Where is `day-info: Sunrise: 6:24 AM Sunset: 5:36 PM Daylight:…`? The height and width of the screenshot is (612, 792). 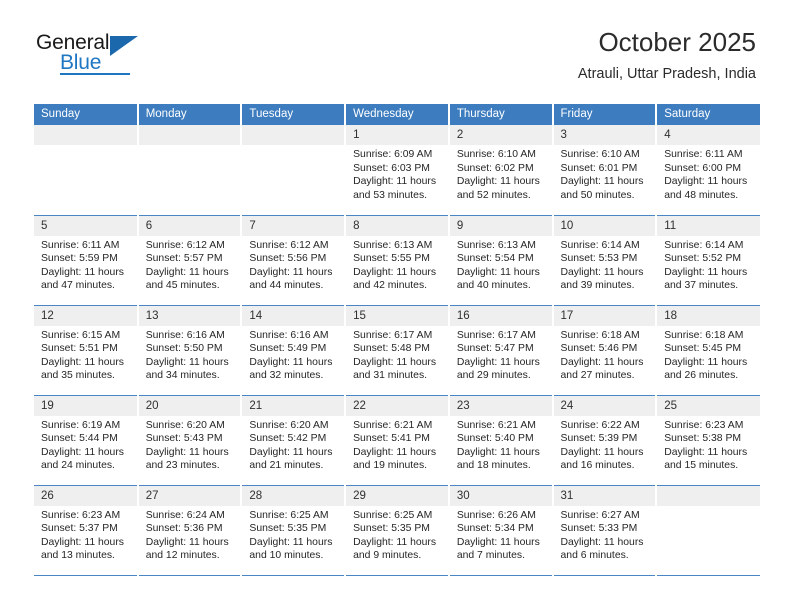
day-info: Sunrise: 6:24 AM Sunset: 5:36 PM Daylight:… is located at coordinates (190, 534).